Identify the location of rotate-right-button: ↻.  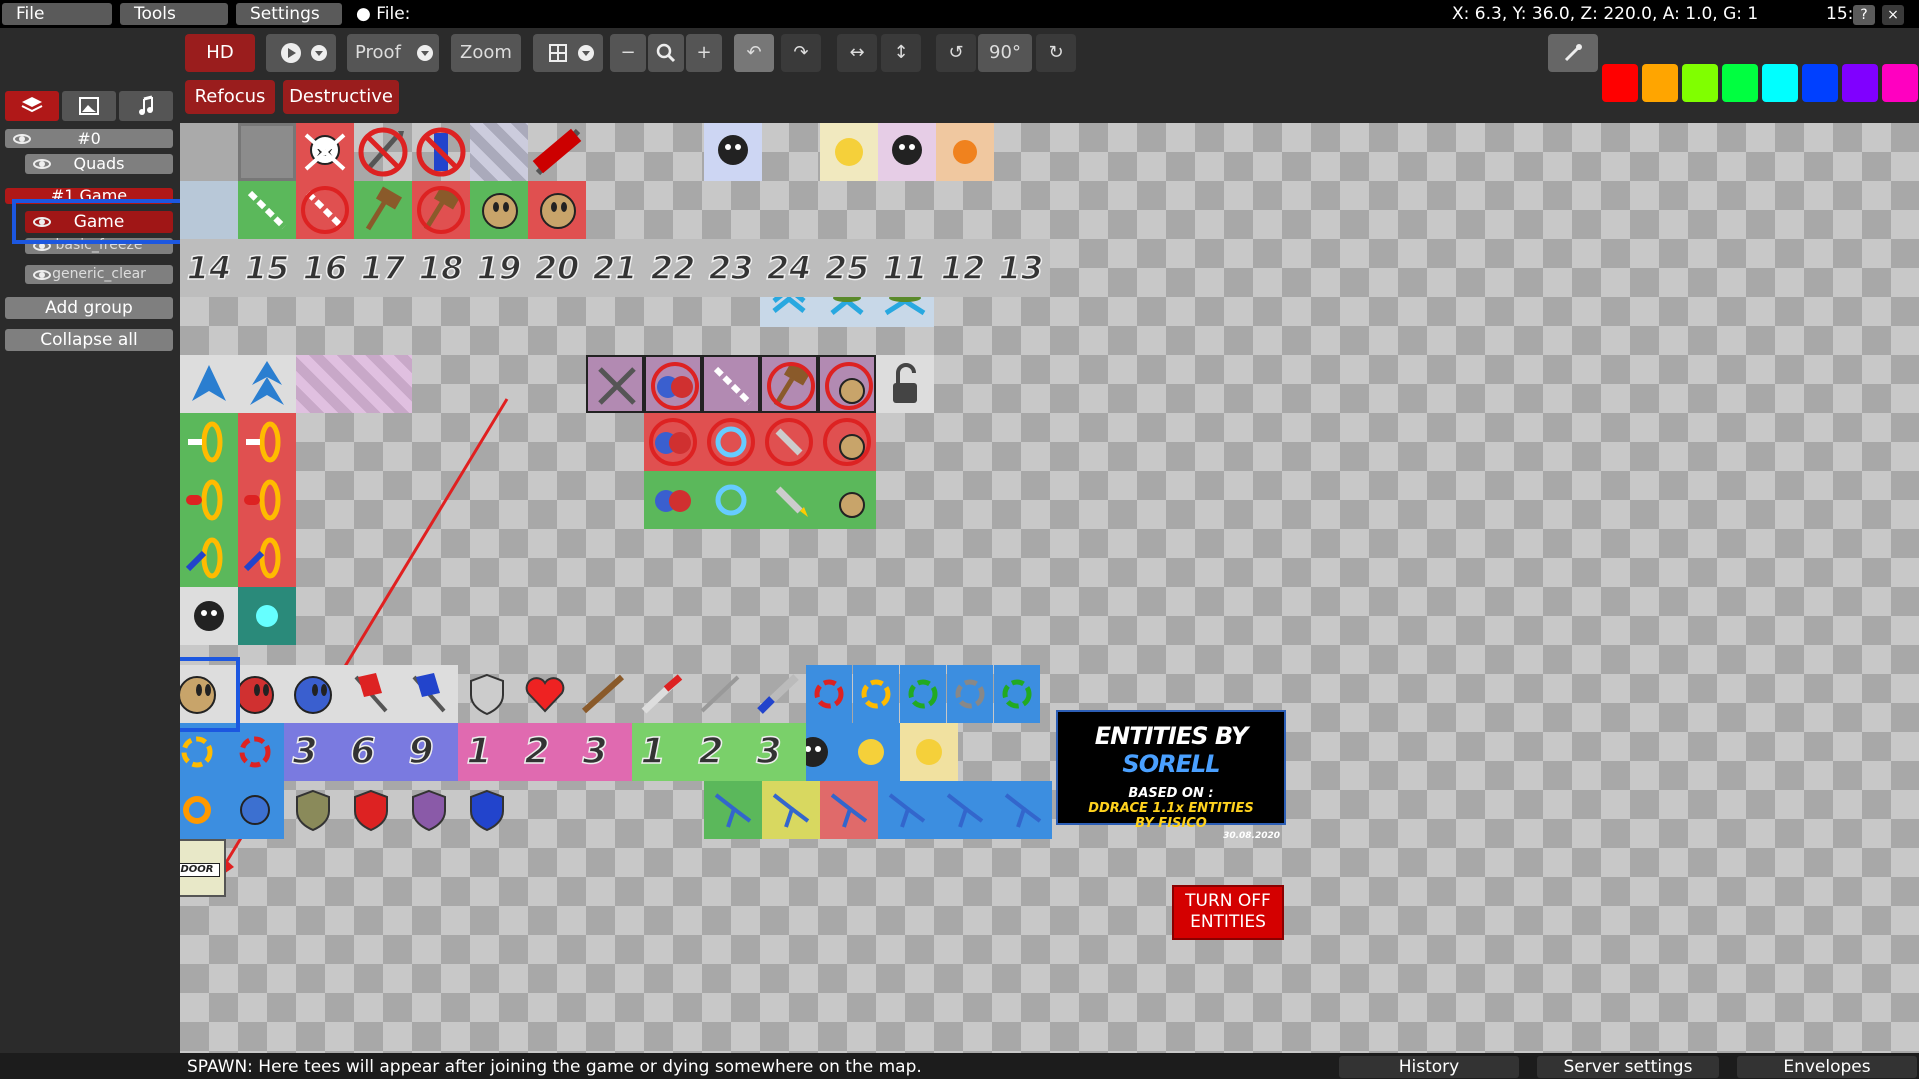
(1056, 53).